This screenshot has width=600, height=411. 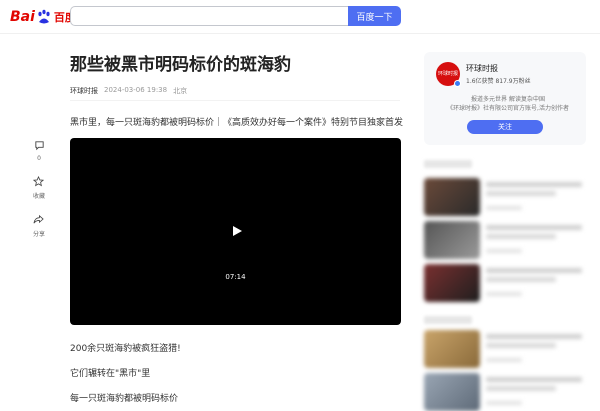 What do you see at coordinates (84, 91) in the screenshot?
I see `article-source: 环球时报` at bounding box center [84, 91].